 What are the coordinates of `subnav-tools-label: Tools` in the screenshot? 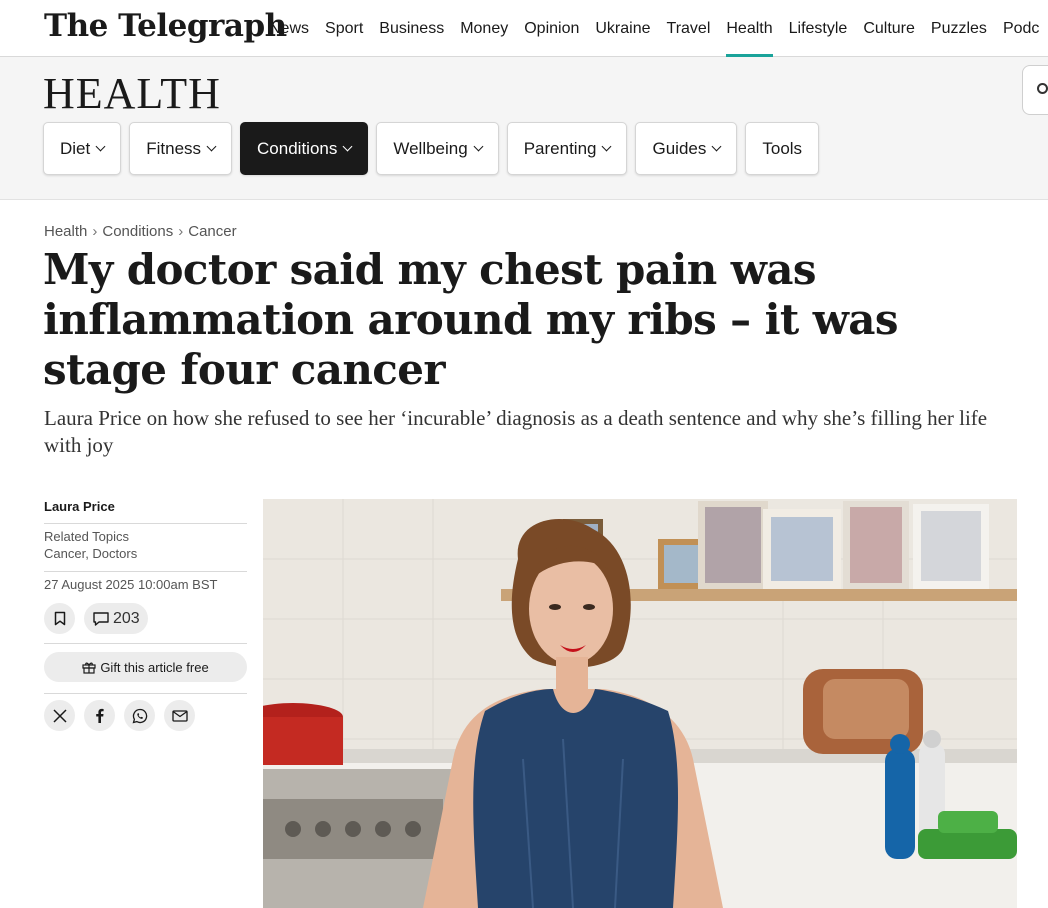 It's located at (782, 148).